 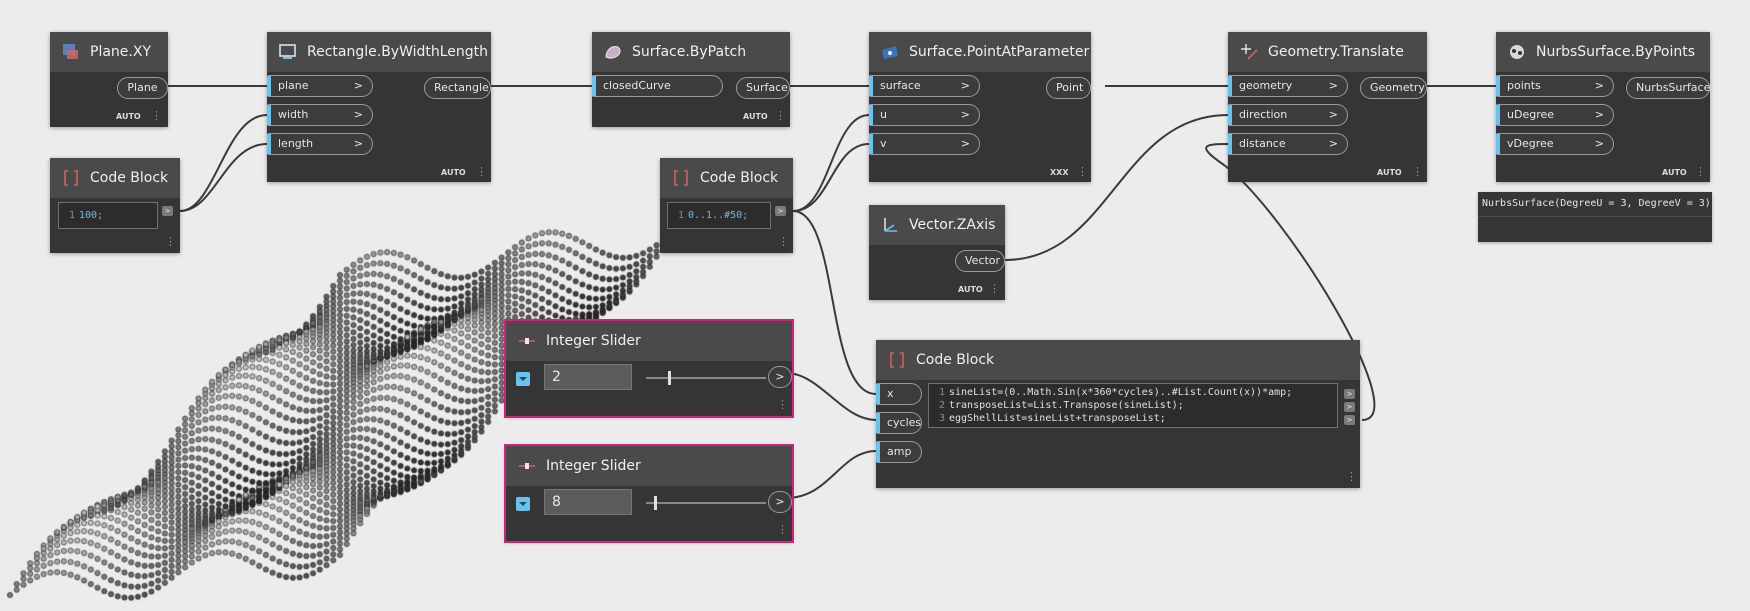 I want to click on nurbs-surface-icon, so click(x=1517, y=52).